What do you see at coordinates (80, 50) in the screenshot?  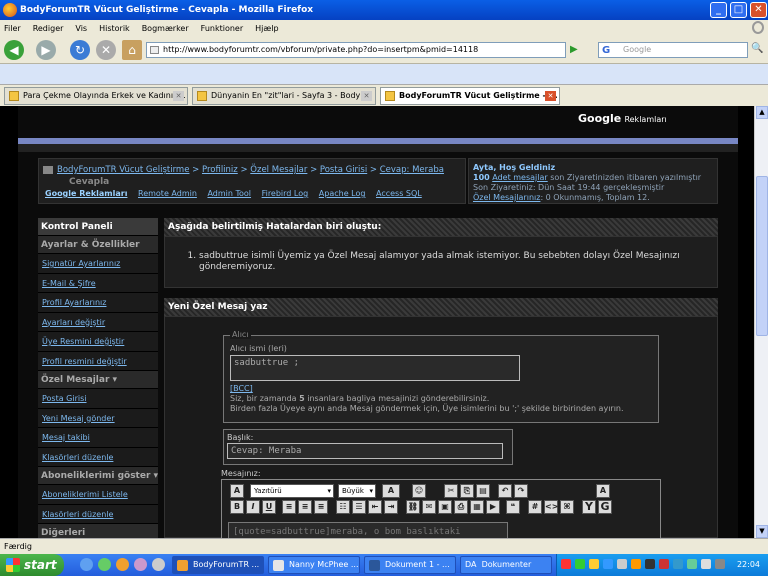 I see `reload-icon: ↻` at bounding box center [80, 50].